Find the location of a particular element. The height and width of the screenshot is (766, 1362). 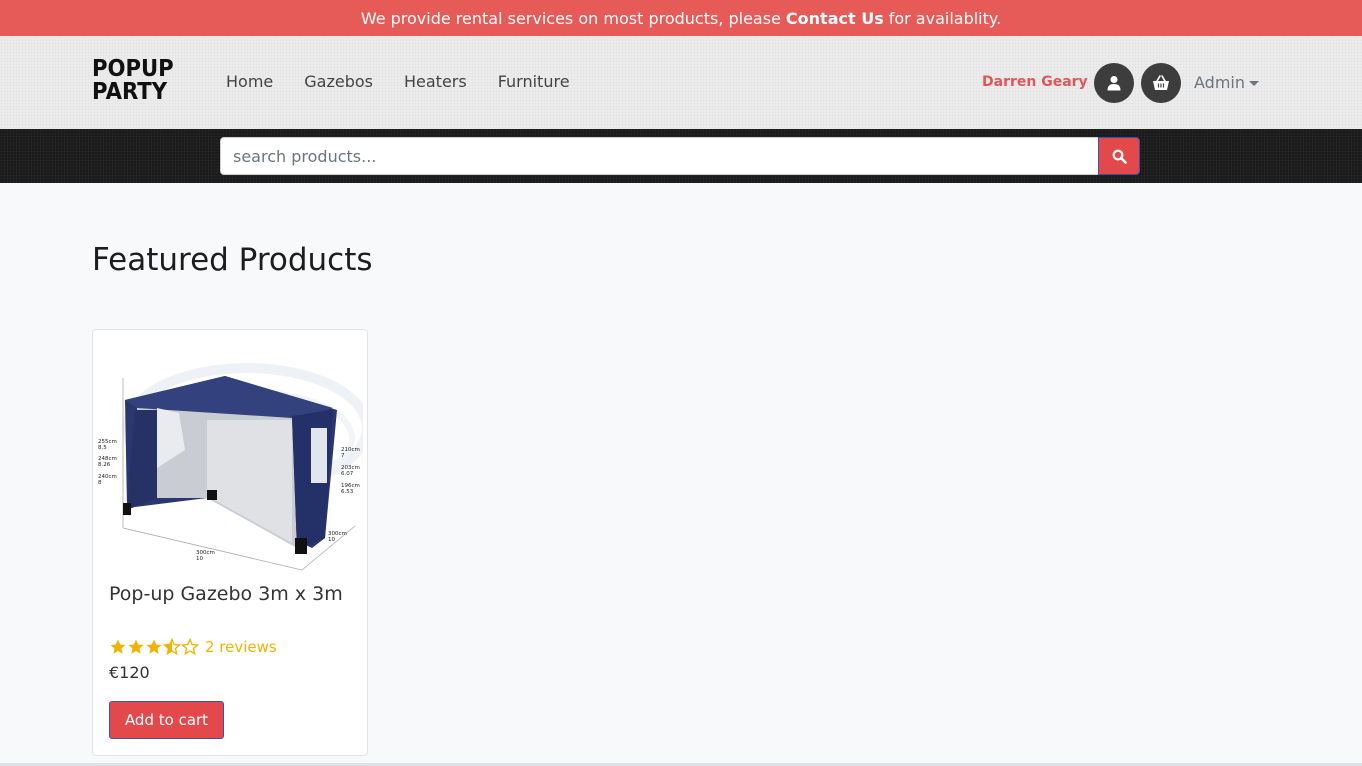

search-button is located at coordinates (1119, 156).